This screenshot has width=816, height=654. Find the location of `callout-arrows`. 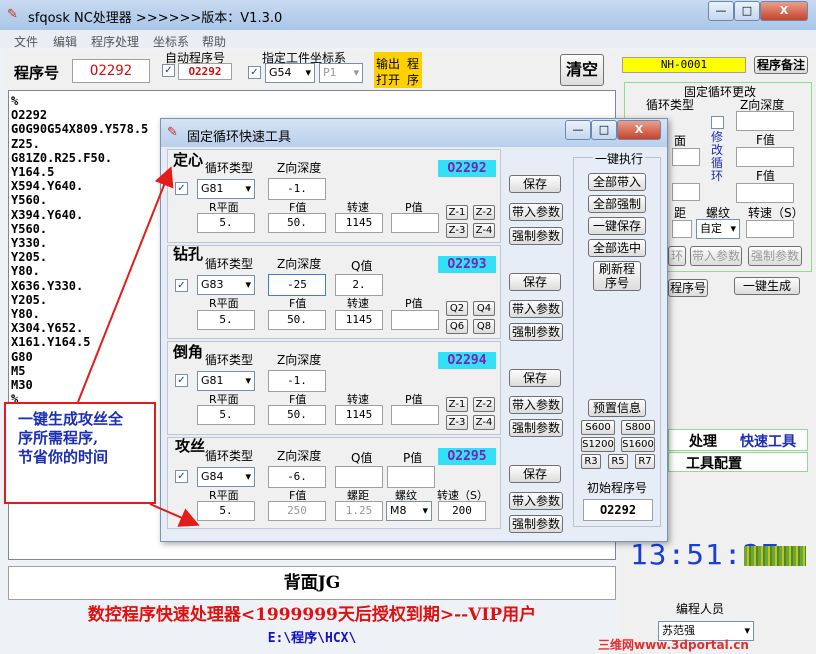

callout-arrows is located at coordinates (138, 346).